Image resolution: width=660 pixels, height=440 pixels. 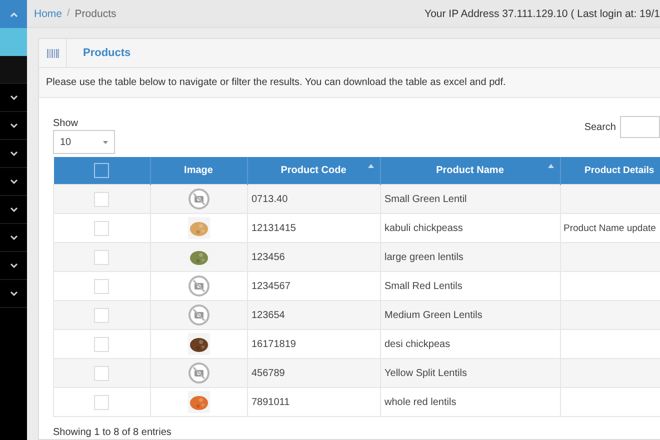 What do you see at coordinates (276, 82) in the screenshot?
I see `panel-description: Please use the table below to navigate or filter the results. You can download the table as excel and pdf.` at bounding box center [276, 82].